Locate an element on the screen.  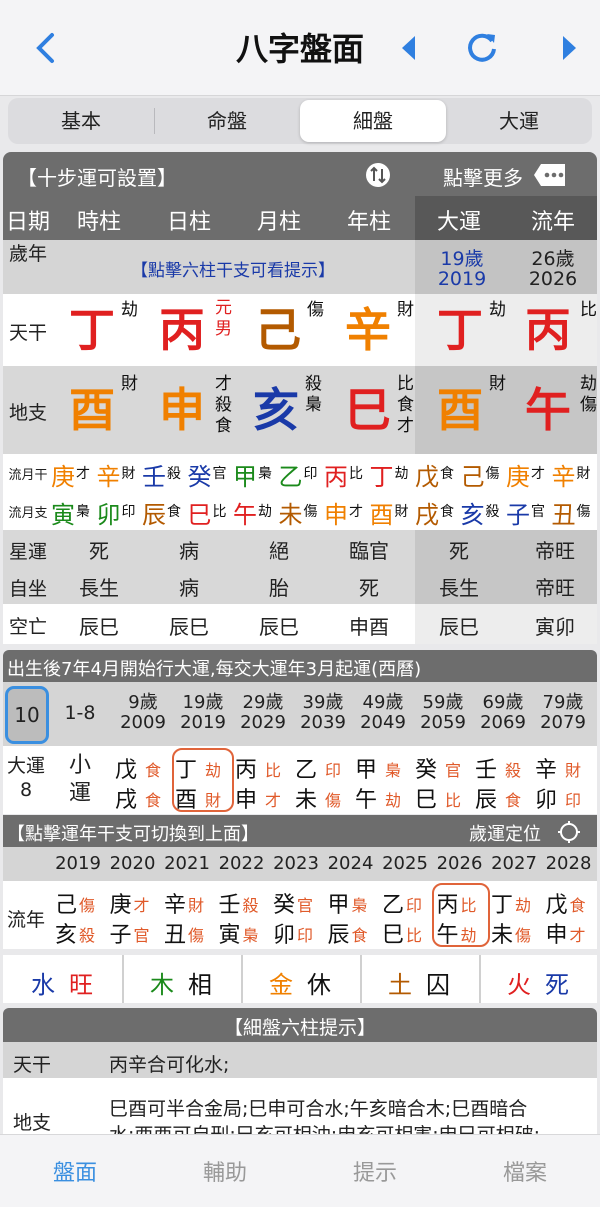
hour-branch: 酉 is located at coordinates (92, 410).